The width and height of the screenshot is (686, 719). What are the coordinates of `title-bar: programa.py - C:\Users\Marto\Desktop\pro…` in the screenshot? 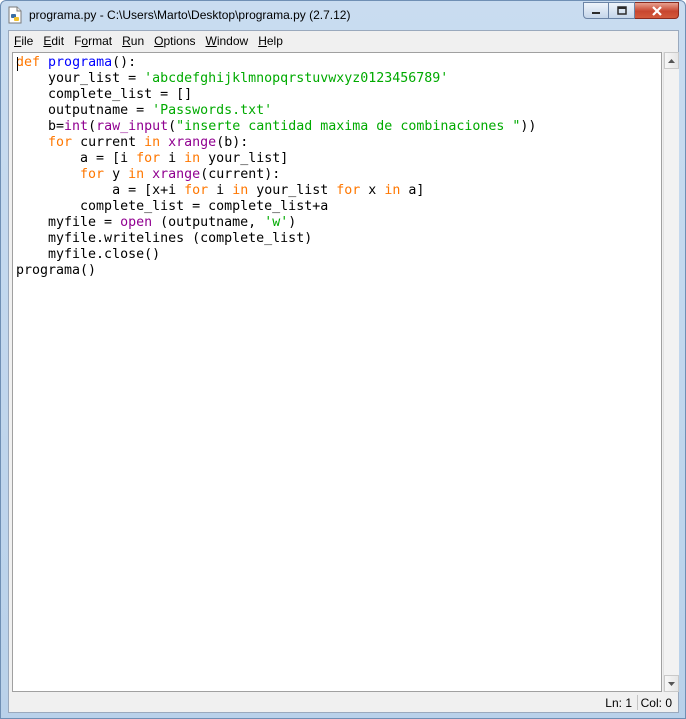 It's located at (343, 15).